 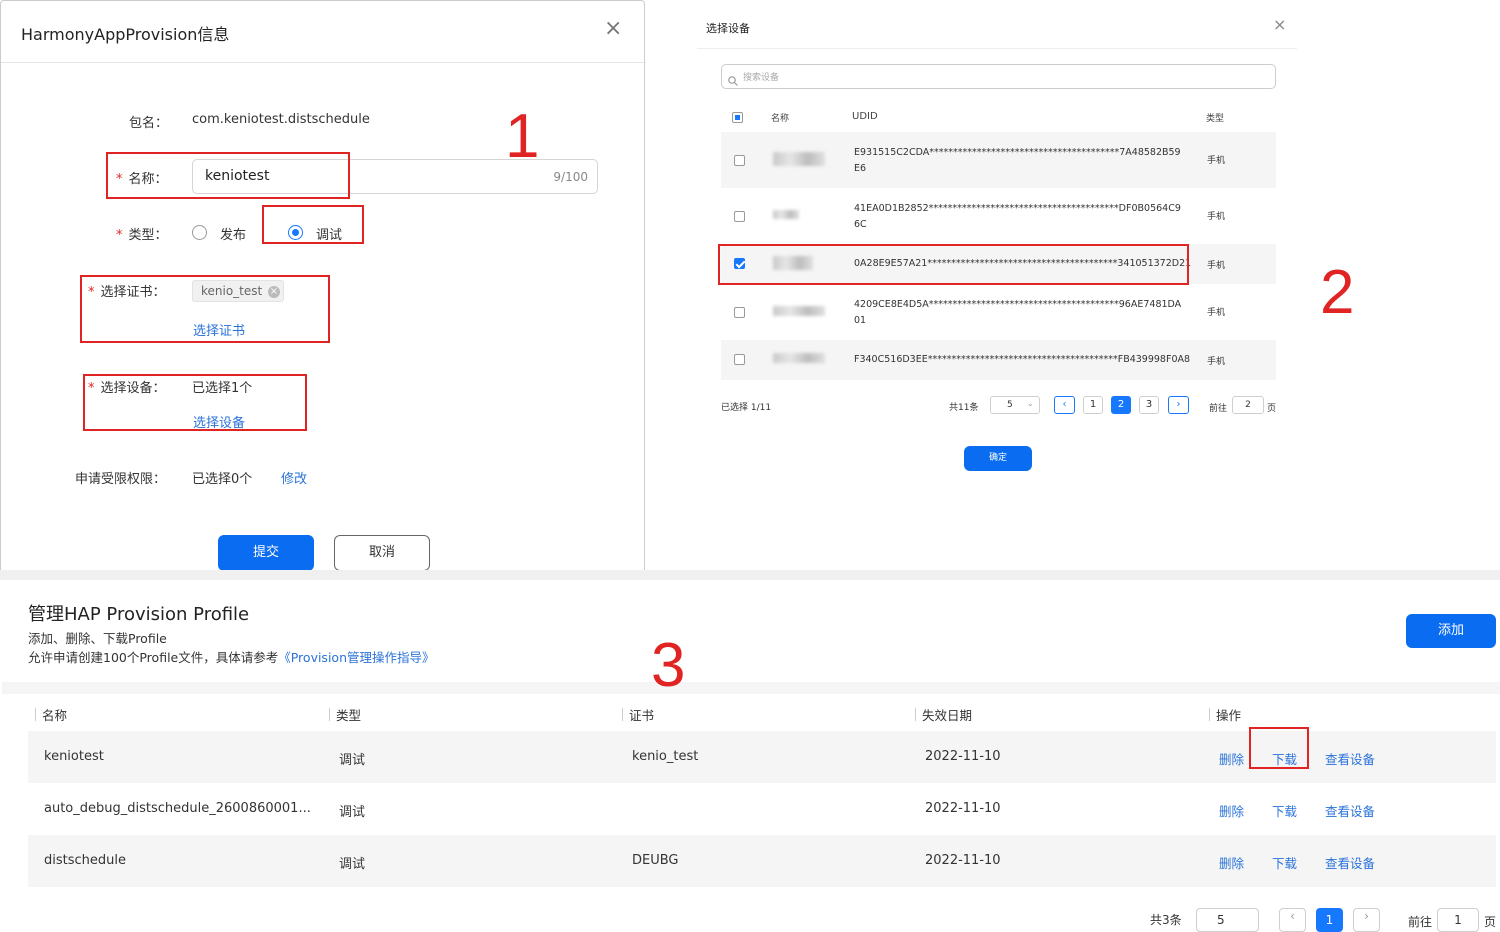 What do you see at coordinates (127, 386) in the screenshot?
I see `device-label-wrap: * 选择设备：` at bounding box center [127, 386].